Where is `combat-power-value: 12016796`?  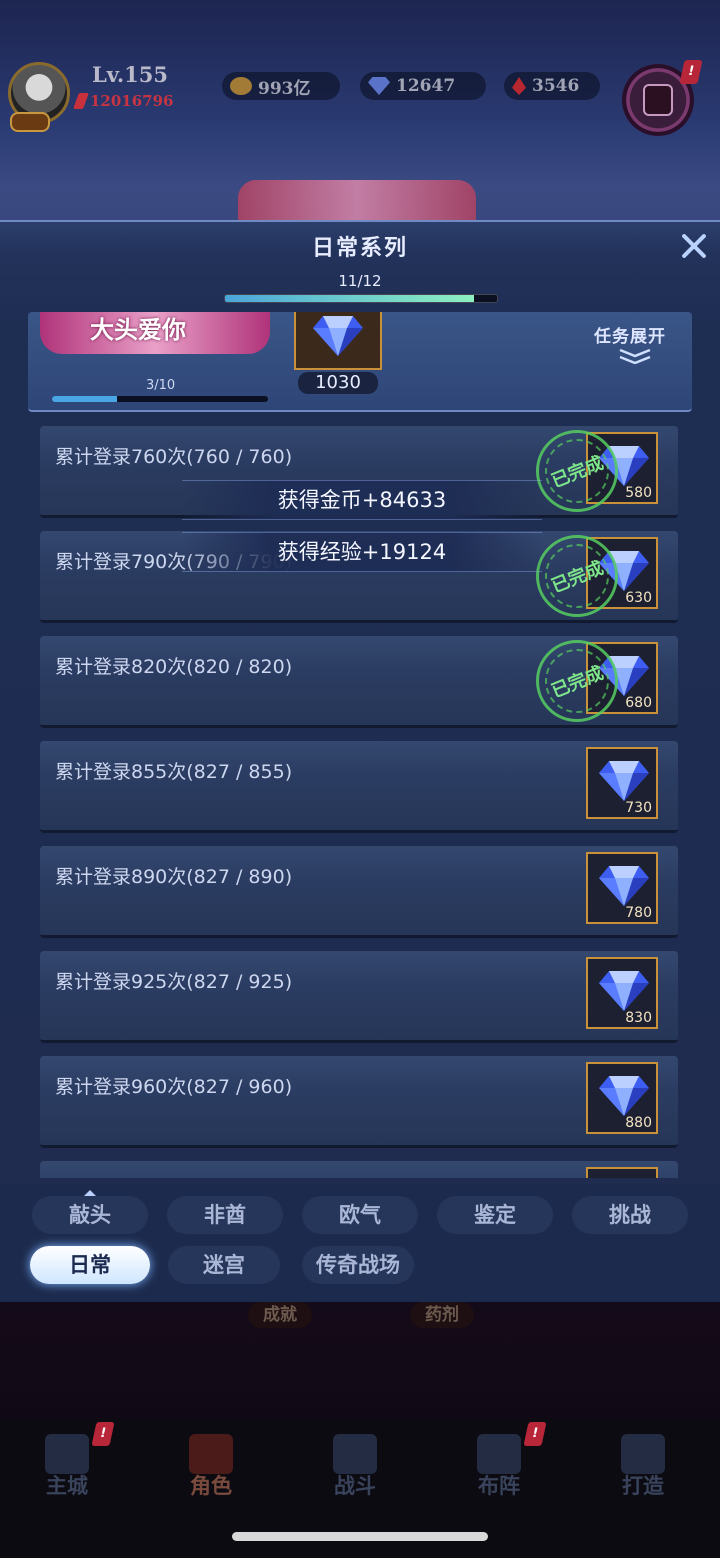 combat-power-value: 12016796 is located at coordinates (132, 101).